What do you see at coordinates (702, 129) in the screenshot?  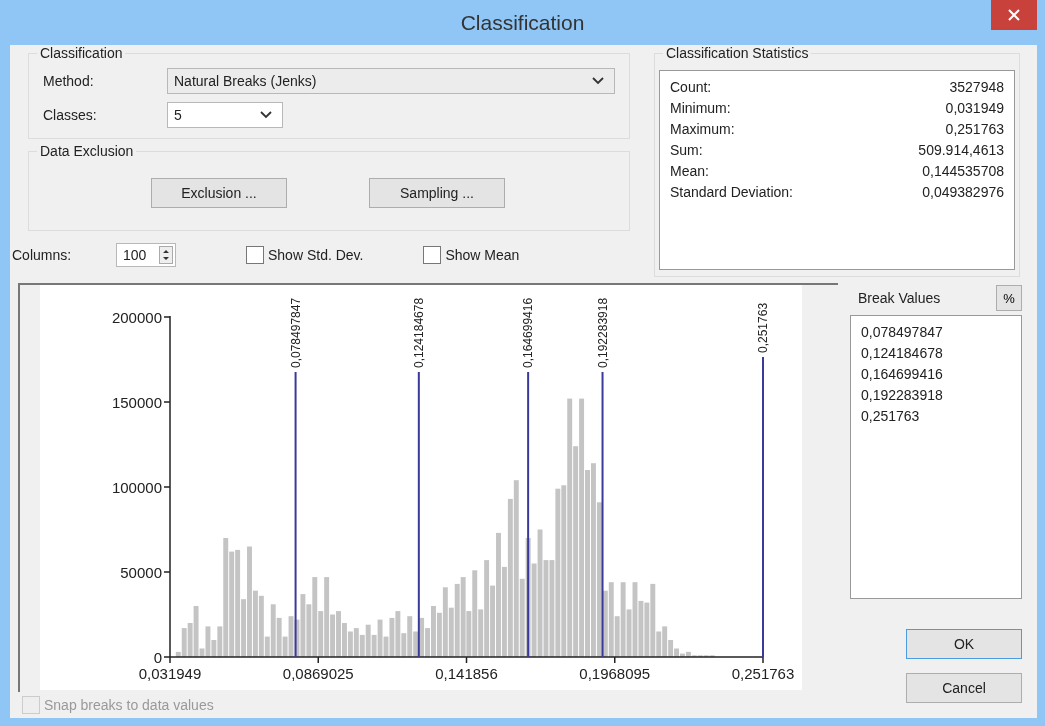 I see `stat-label: Maximum:` at bounding box center [702, 129].